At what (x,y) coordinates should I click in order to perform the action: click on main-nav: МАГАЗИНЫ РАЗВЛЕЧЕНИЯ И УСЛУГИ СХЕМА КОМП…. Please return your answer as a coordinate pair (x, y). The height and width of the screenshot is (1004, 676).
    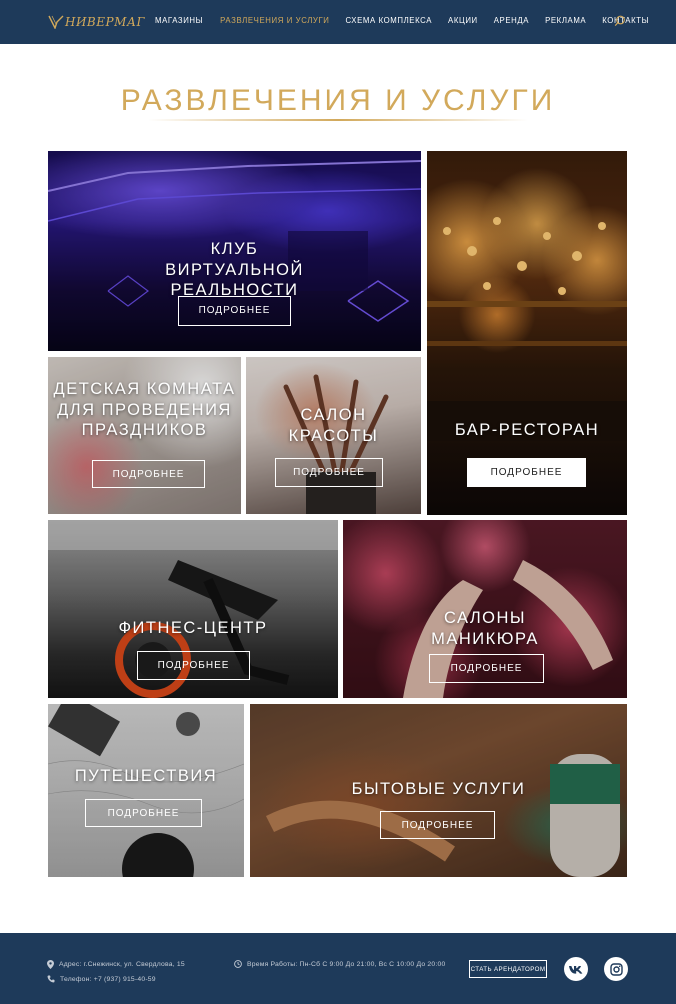
    Looking at the image, I should click on (402, 20).